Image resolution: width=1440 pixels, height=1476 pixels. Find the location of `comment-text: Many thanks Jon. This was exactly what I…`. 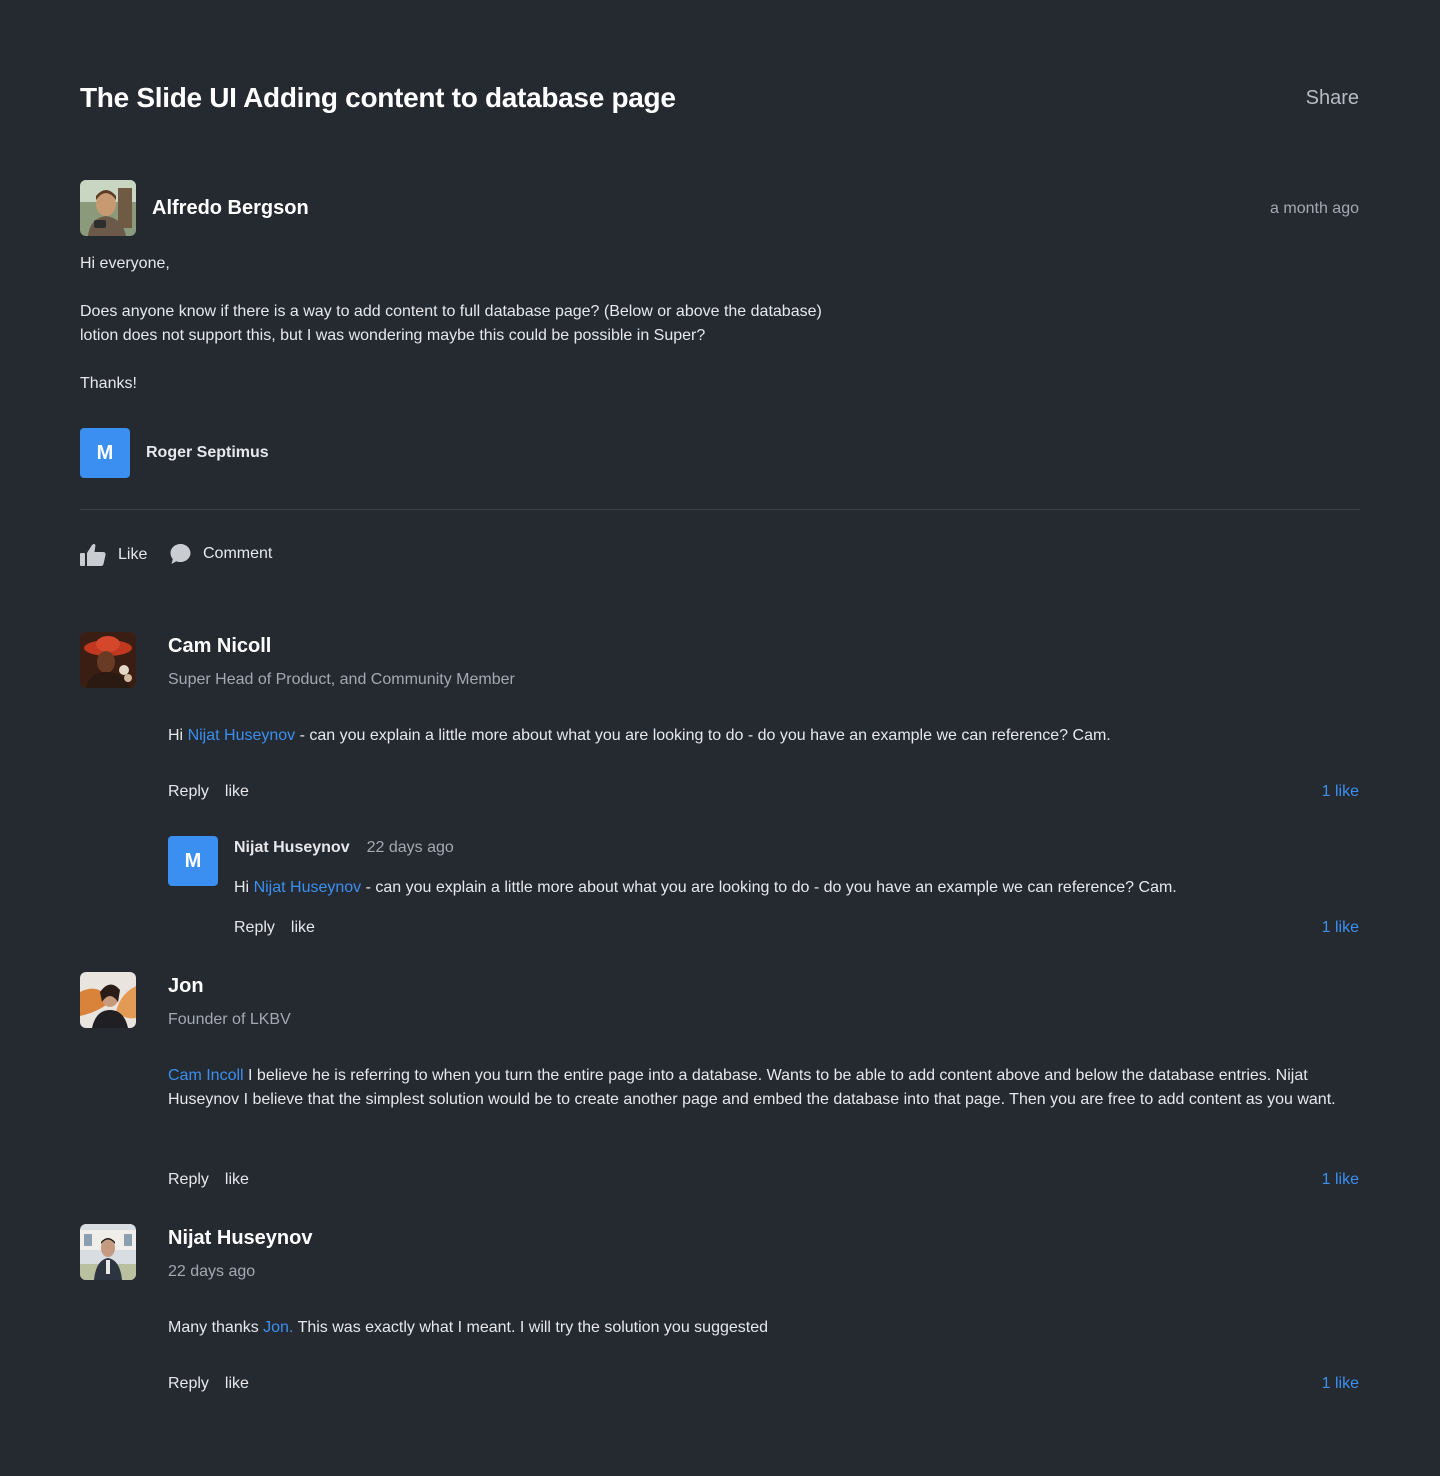

comment-text: Many thanks Jon. This was exactly what I… is located at coordinates (763, 1328).